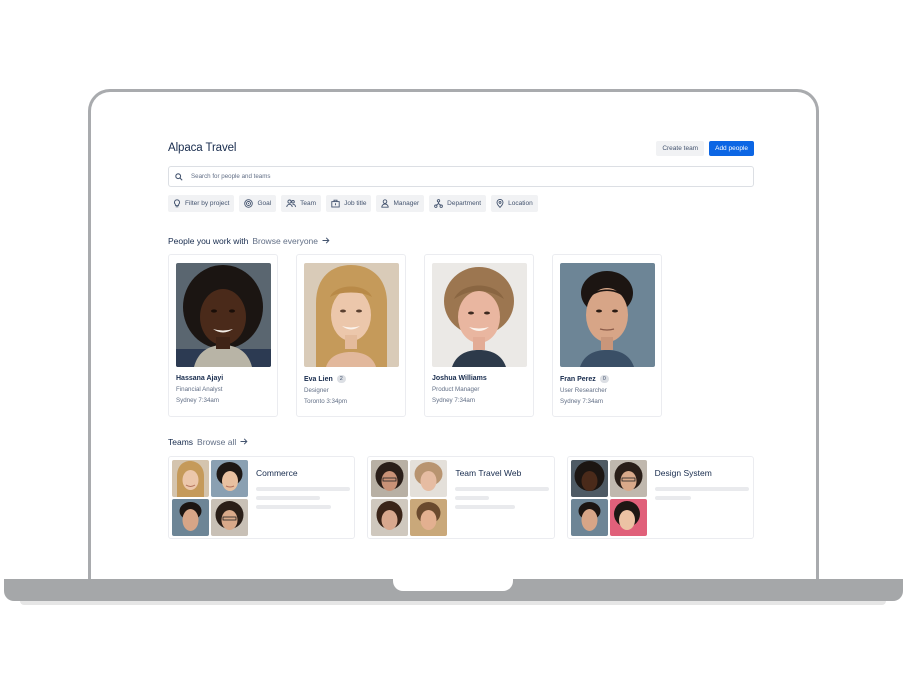 The image size is (907, 678). What do you see at coordinates (702, 497) in the screenshot?
I see `team-info: Design System` at bounding box center [702, 497].